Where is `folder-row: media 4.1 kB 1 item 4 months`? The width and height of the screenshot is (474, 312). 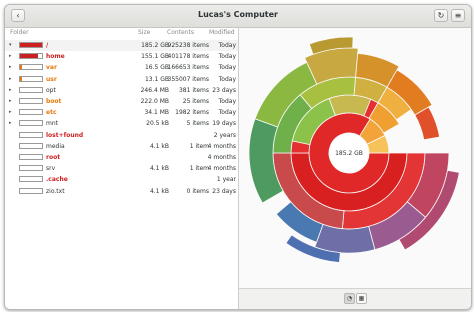 folder-row: media 4.1 kB 1 item 4 months is located at coordinates (121, 146).